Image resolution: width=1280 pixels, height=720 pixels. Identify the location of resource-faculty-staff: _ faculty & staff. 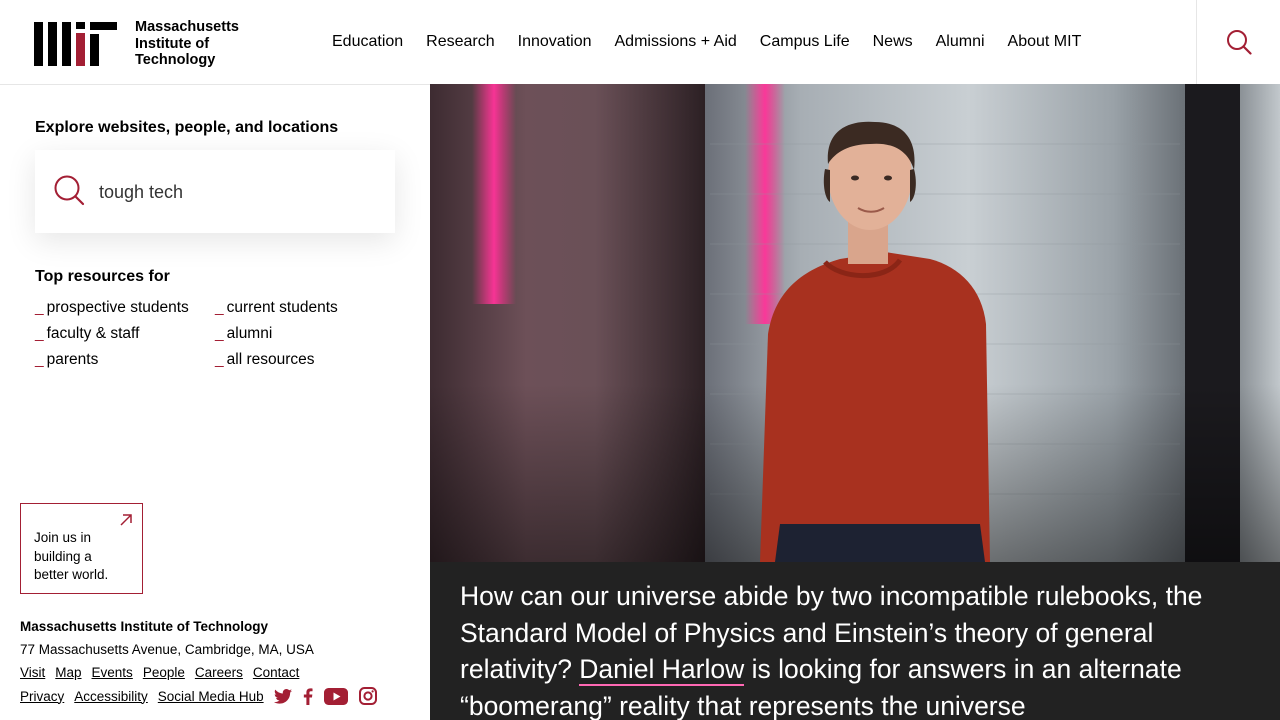
(87, 334).